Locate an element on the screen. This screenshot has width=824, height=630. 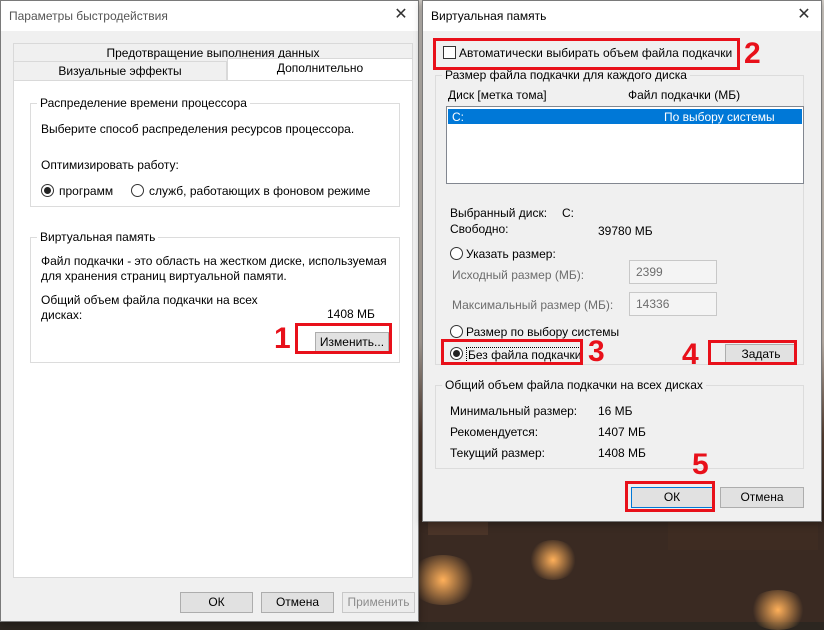
drive-row: C: По выбору системы is located at coordinates (625, 116).